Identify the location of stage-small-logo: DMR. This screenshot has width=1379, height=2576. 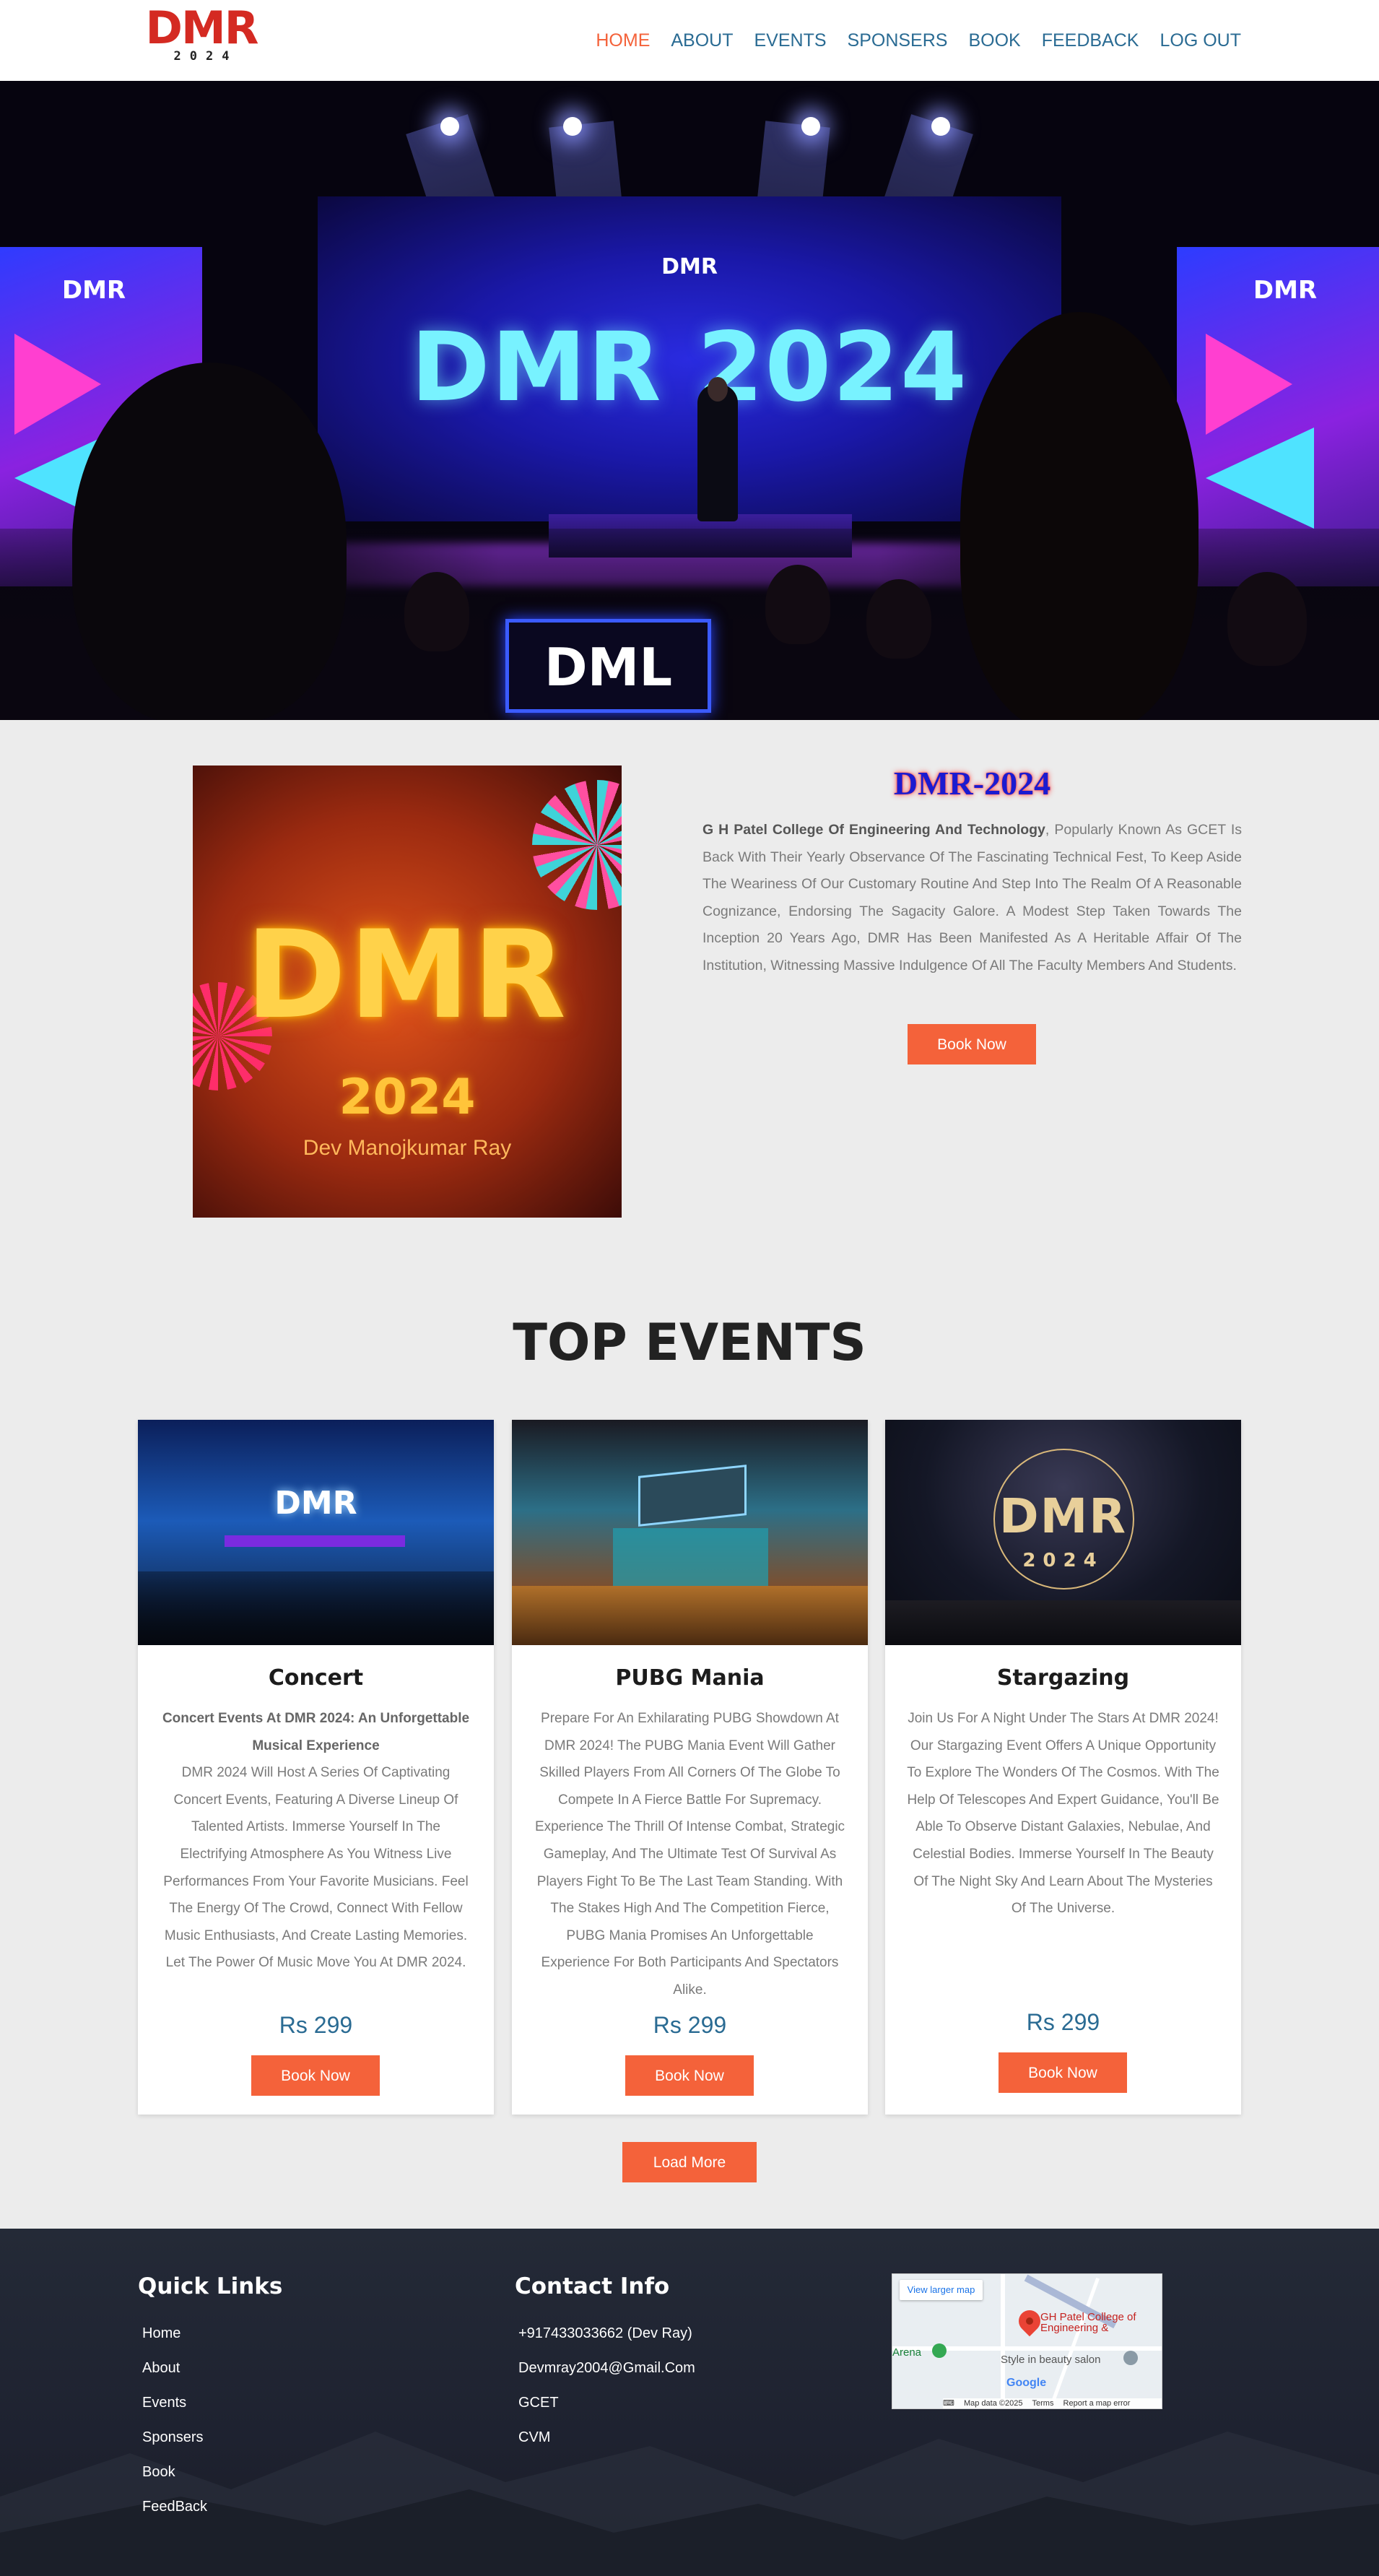
(689, 266).